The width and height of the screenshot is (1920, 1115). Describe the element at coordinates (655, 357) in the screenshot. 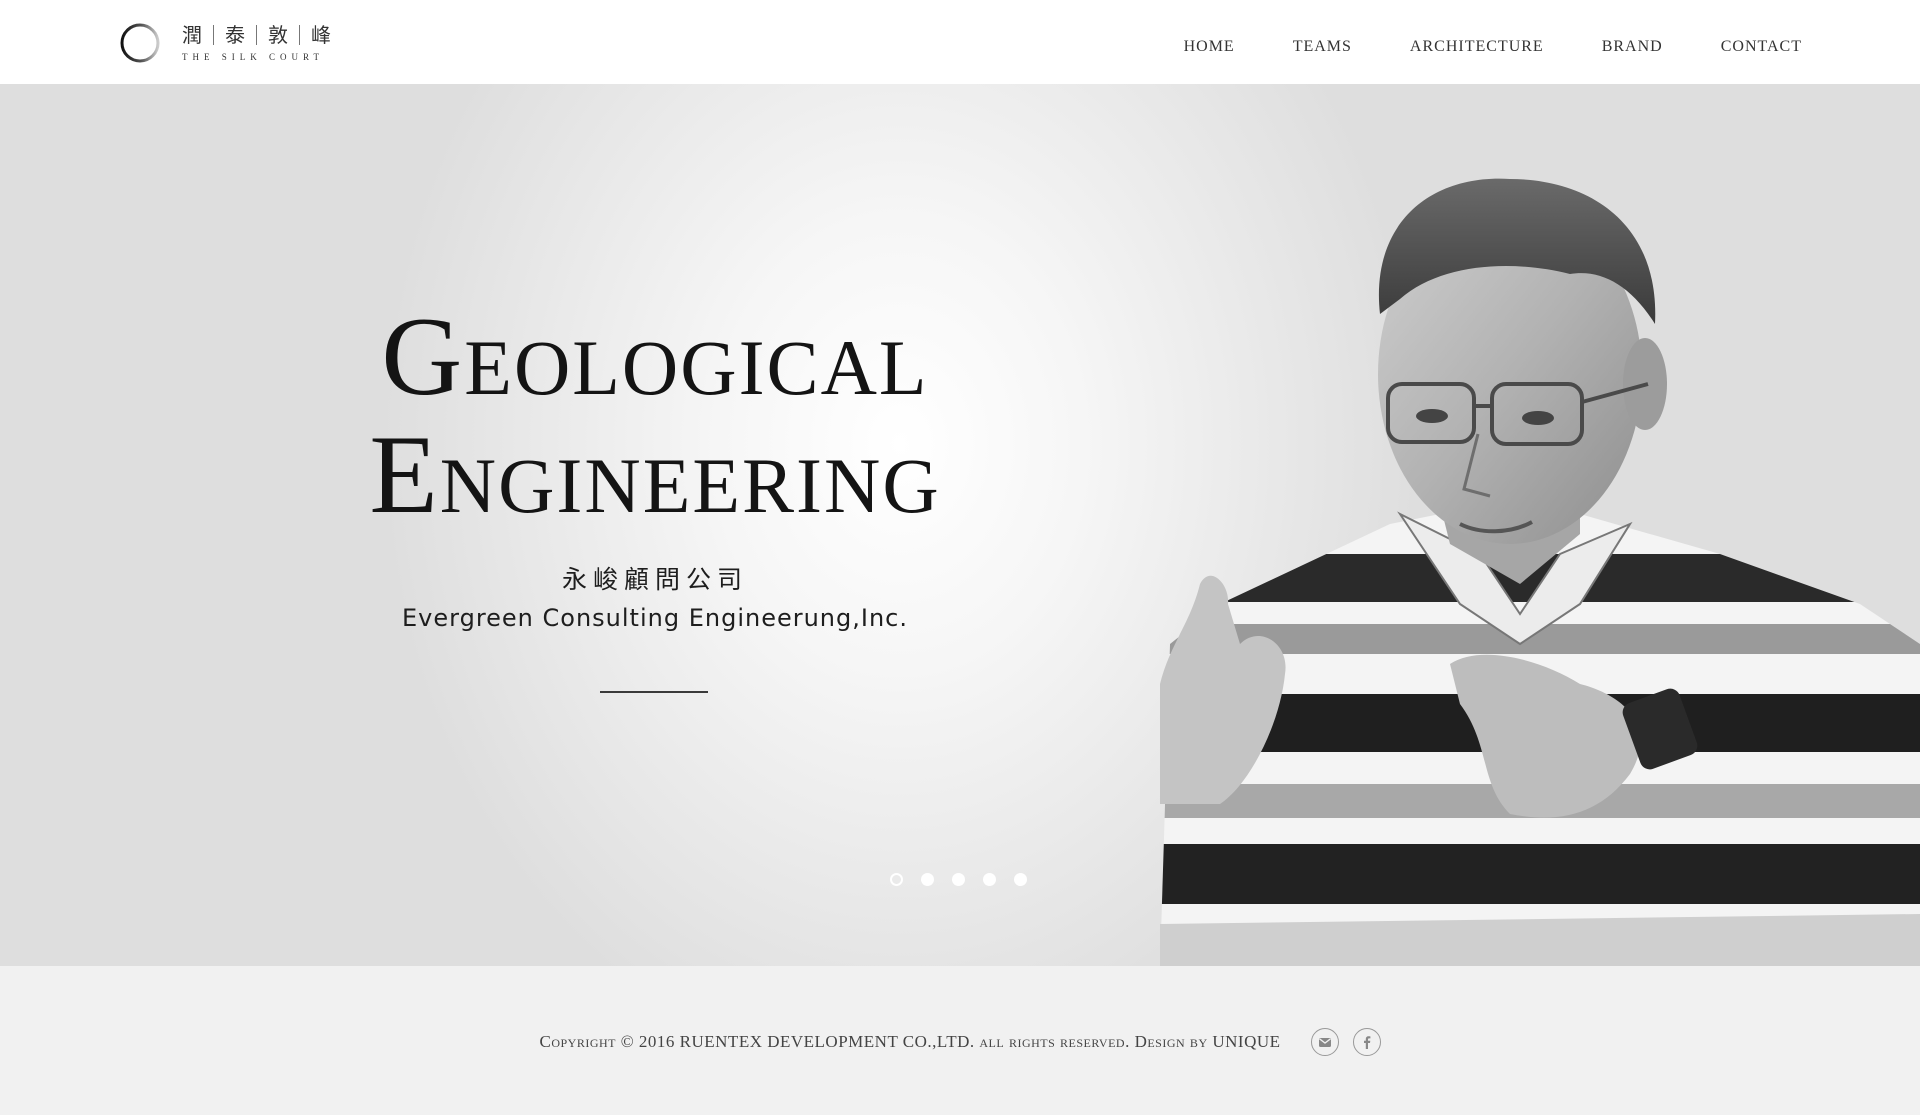

I see `hero-title-line1: Geological` at that location.